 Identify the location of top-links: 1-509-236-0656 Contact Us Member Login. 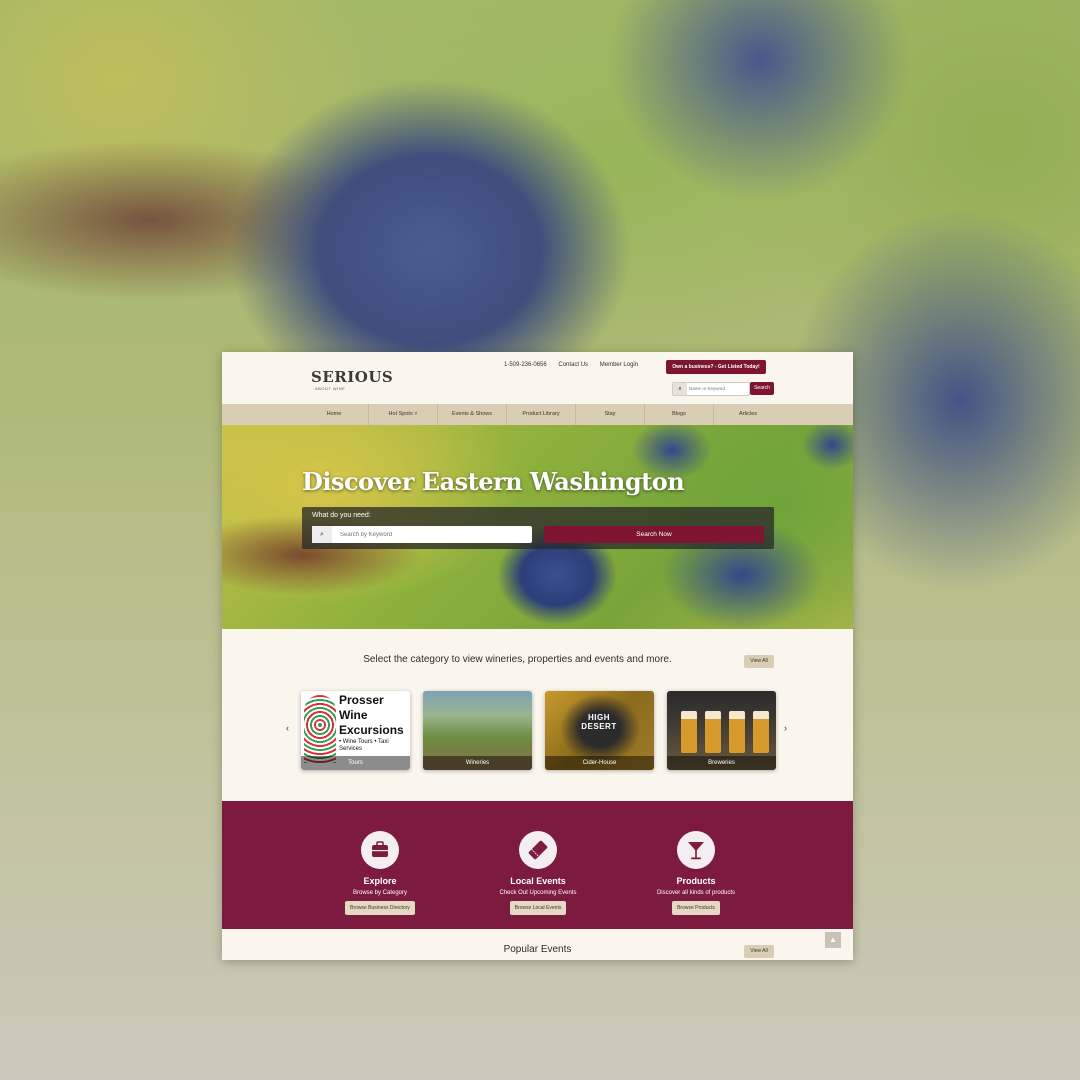
(576, 365).